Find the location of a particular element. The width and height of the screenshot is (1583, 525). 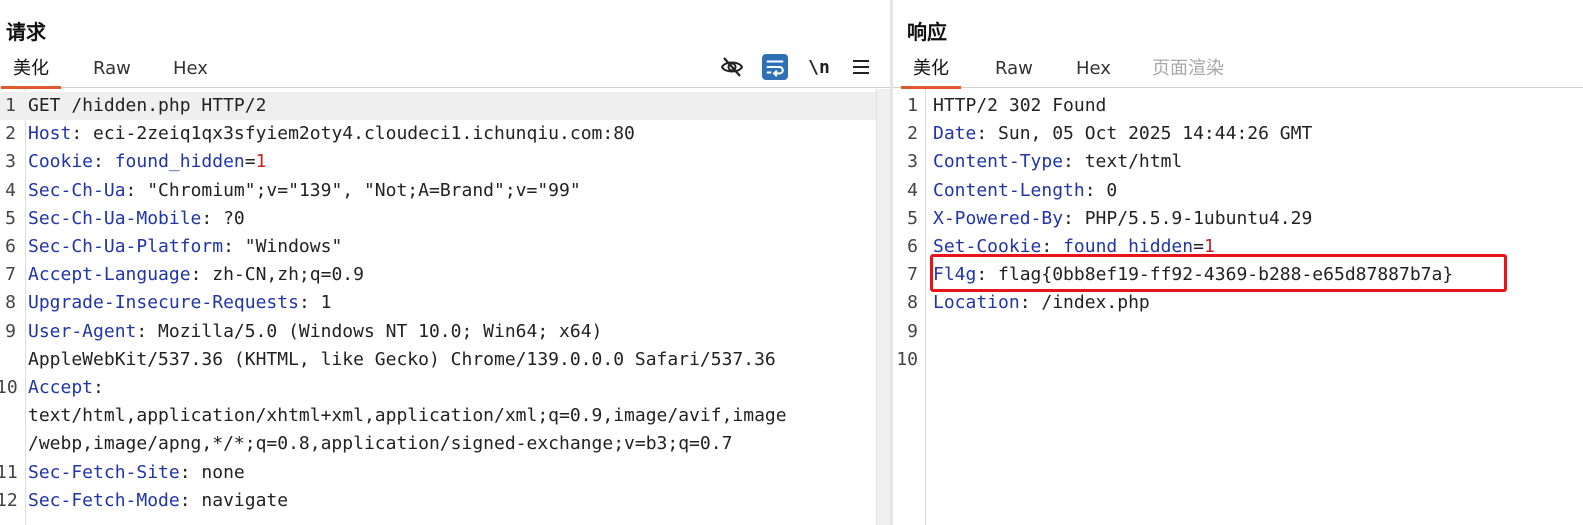

request-line: 12 Sec-Fetch-Mode: navigate is located at coordinates (144, 500).